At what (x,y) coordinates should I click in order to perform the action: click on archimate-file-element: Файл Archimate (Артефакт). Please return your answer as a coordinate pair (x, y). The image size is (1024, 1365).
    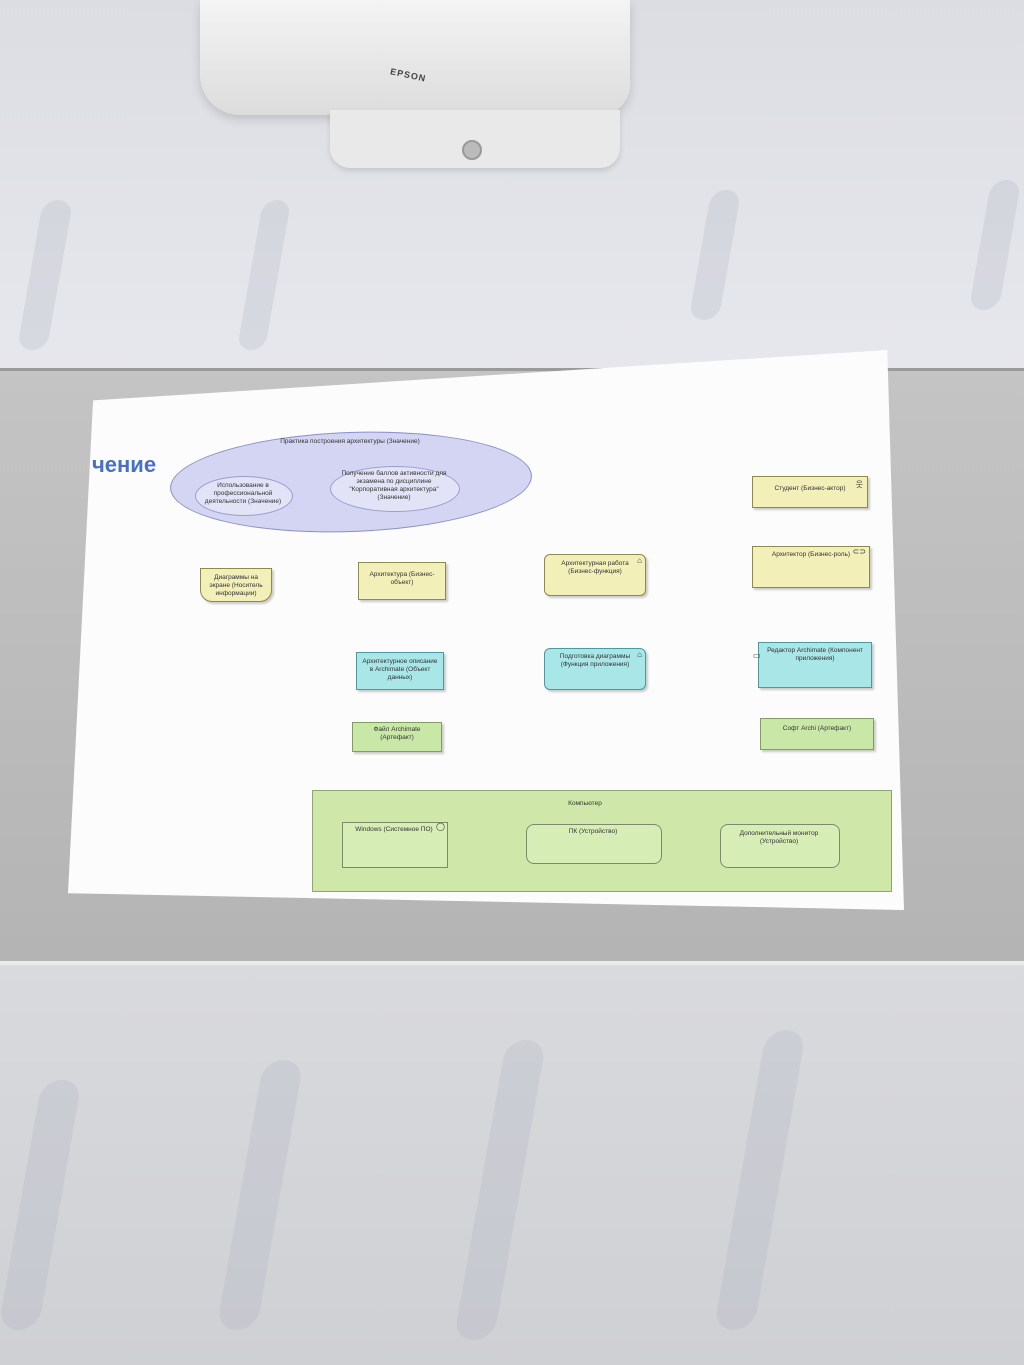
    Looking at the image, I should click on (397, 737).